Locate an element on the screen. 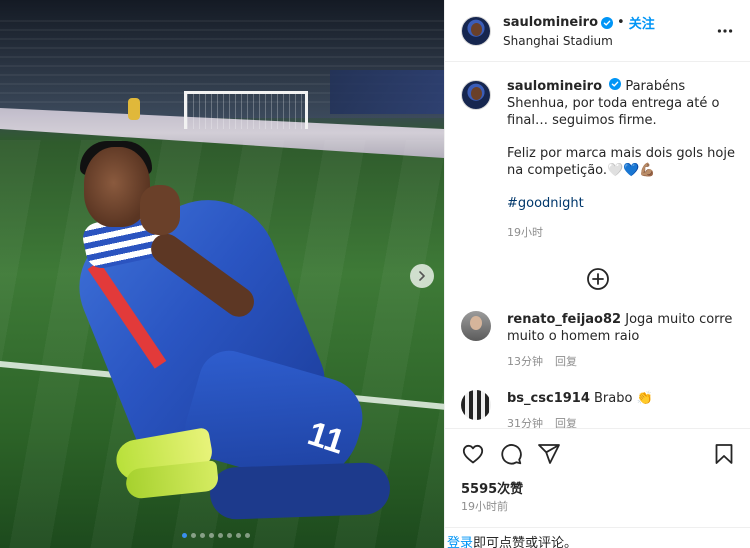 The height and width of the screenshot is (548, 750). paper-plane-icon is located at coordinates (549, 453).